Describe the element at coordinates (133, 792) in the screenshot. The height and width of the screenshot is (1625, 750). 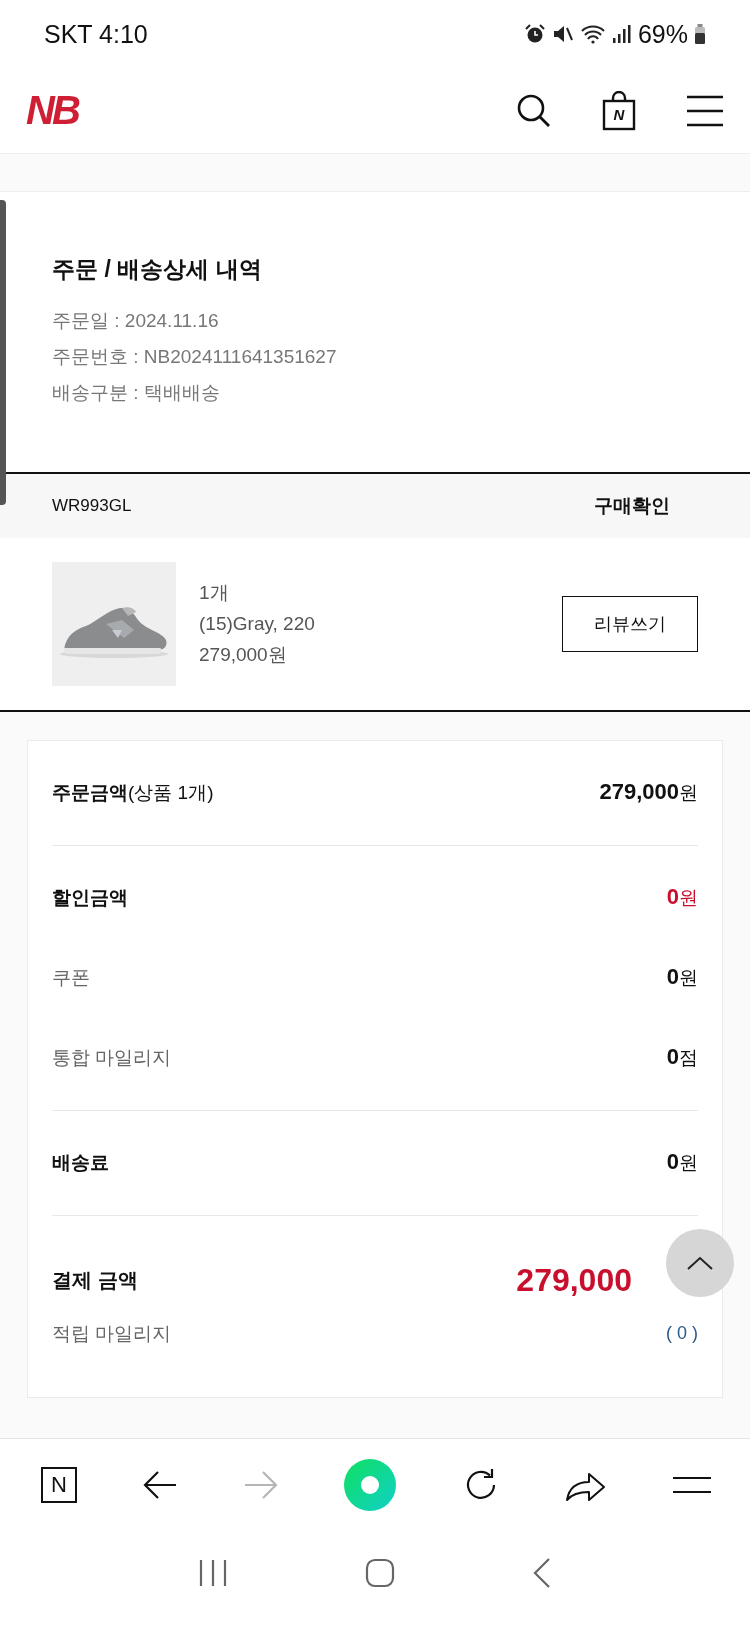
I see `summary-label: 주문금액(상품 1개)` at that location.